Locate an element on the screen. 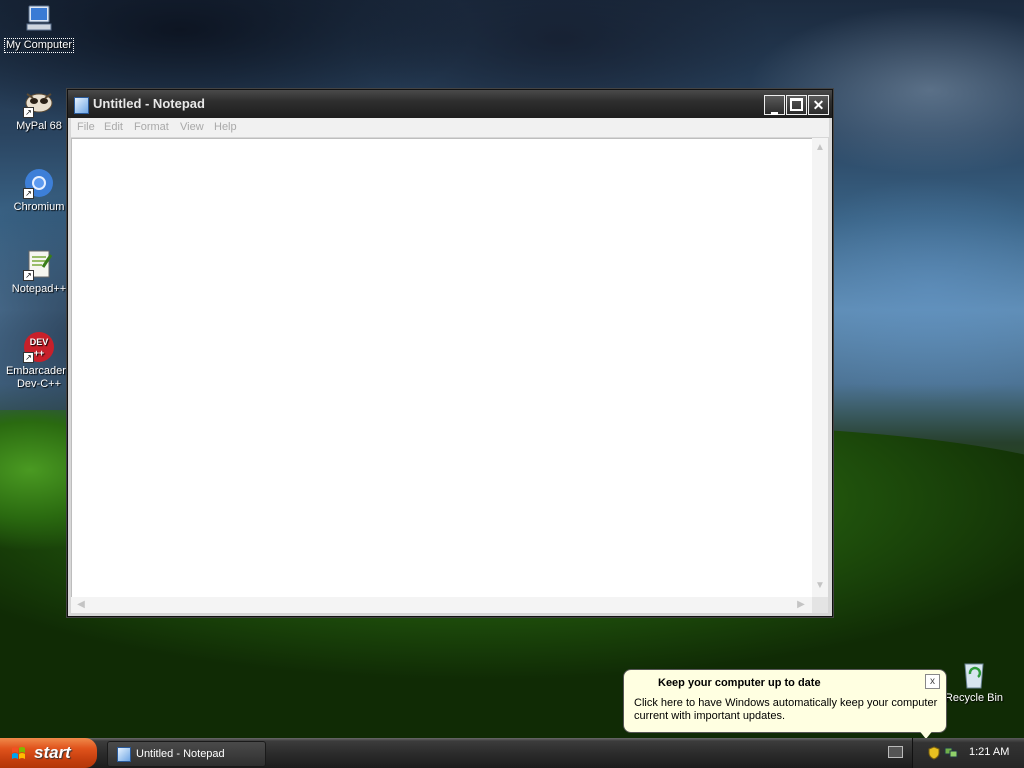  security-shield-icon is located at coordinates (934, 753).